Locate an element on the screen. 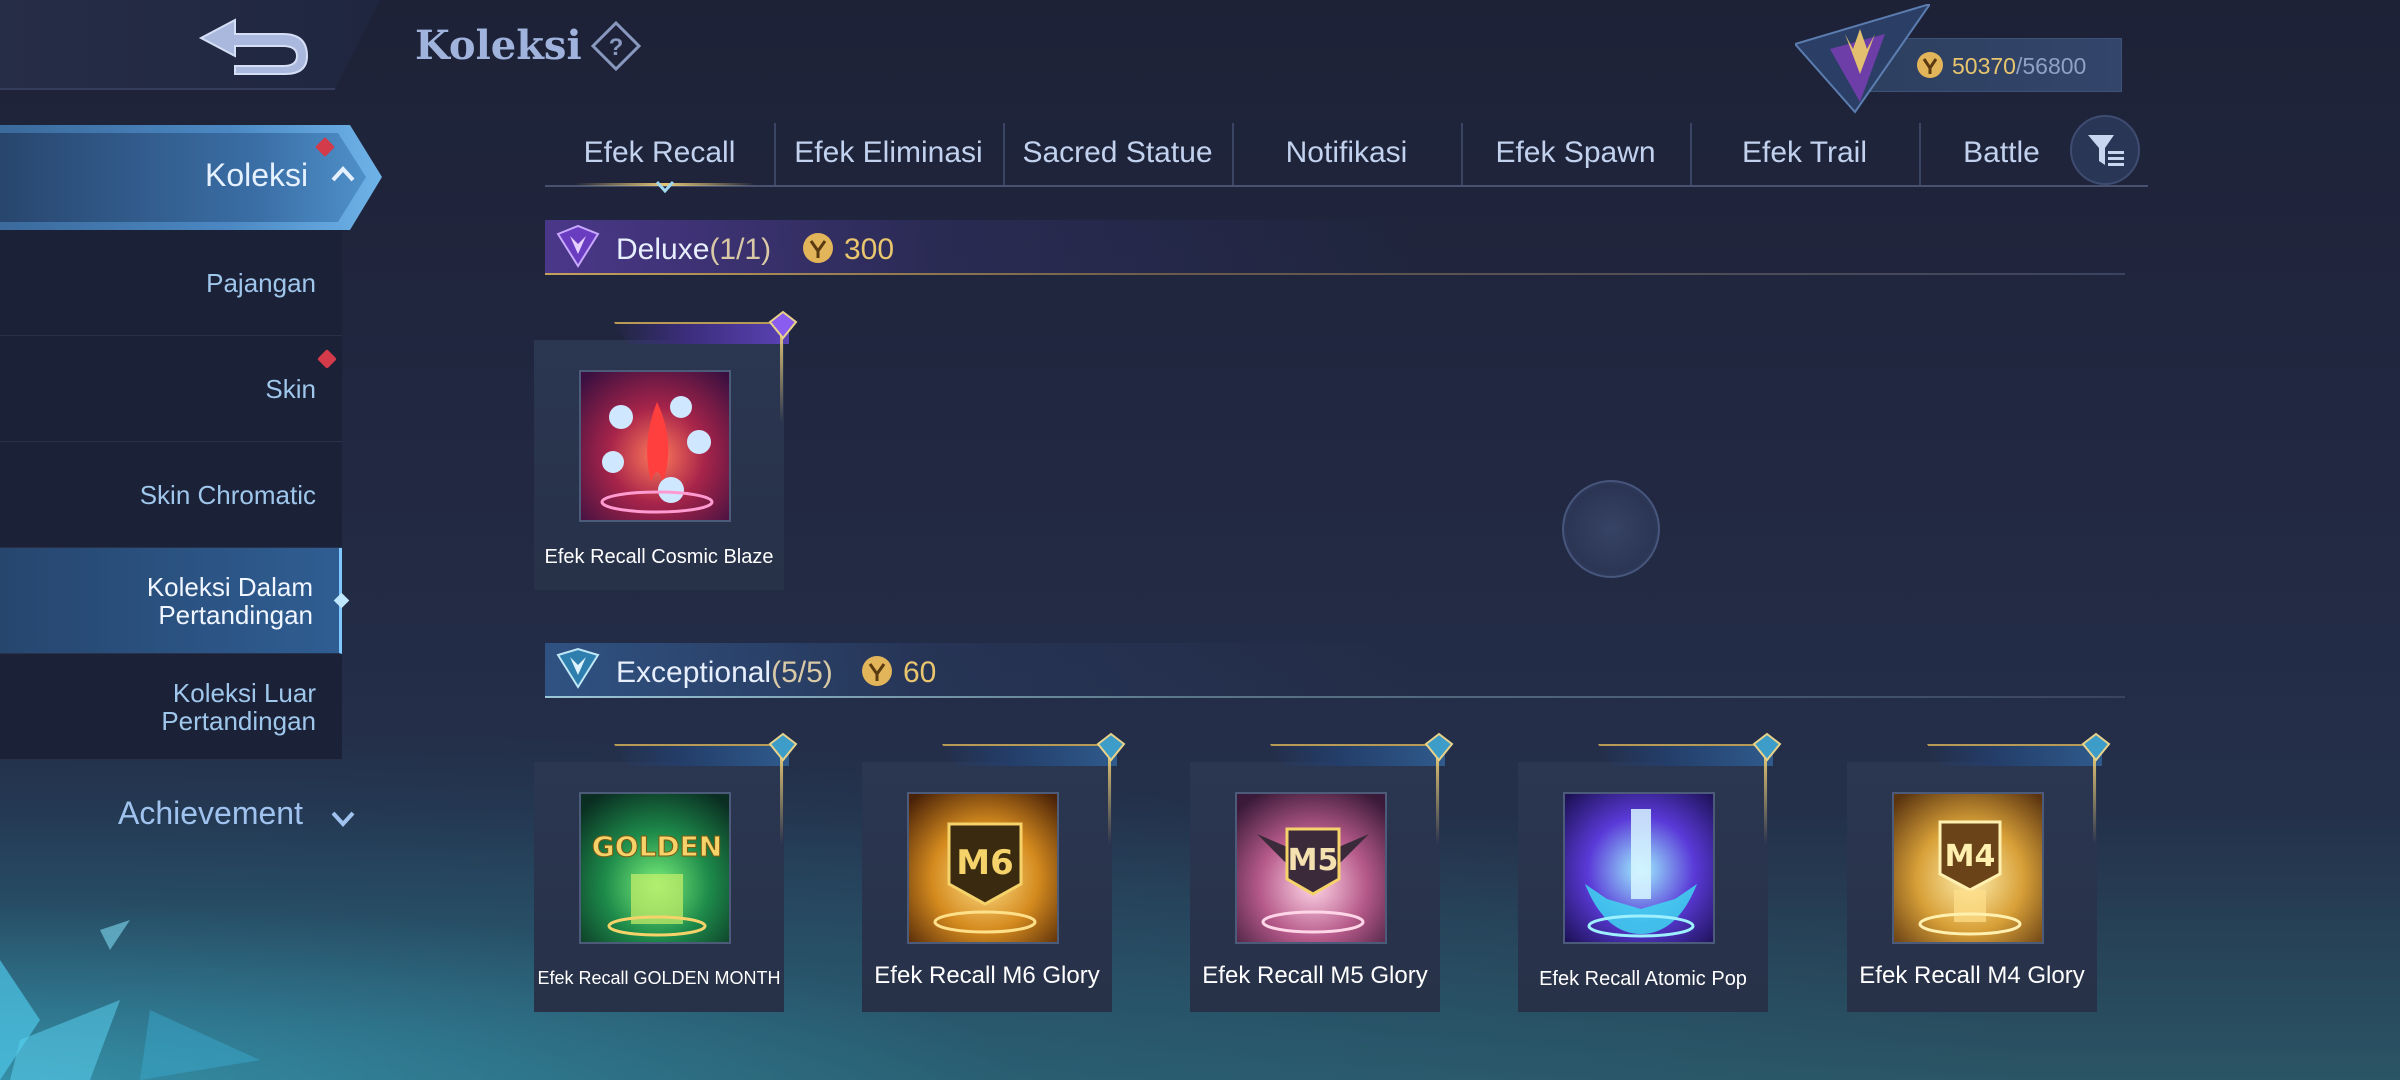 This screenshot has height=1080, width=2400. back-arrow-icon is located at coordinates (253, 46).